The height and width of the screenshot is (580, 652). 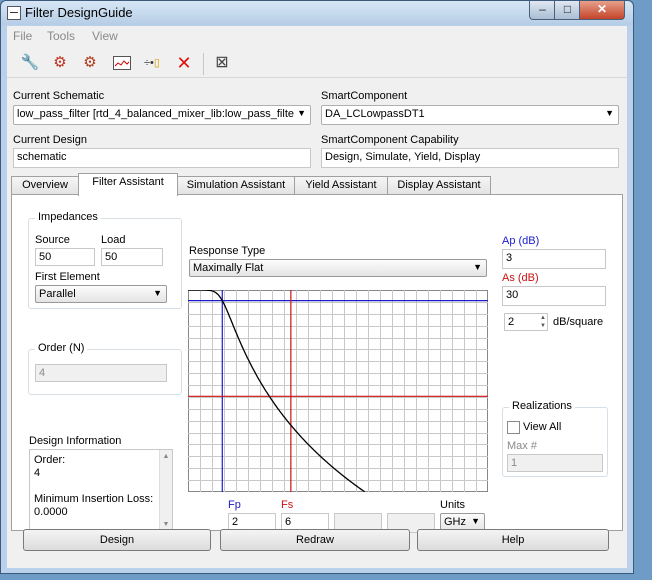 I want to click on design-info-label: Design Information, so click(x=75, y=441).